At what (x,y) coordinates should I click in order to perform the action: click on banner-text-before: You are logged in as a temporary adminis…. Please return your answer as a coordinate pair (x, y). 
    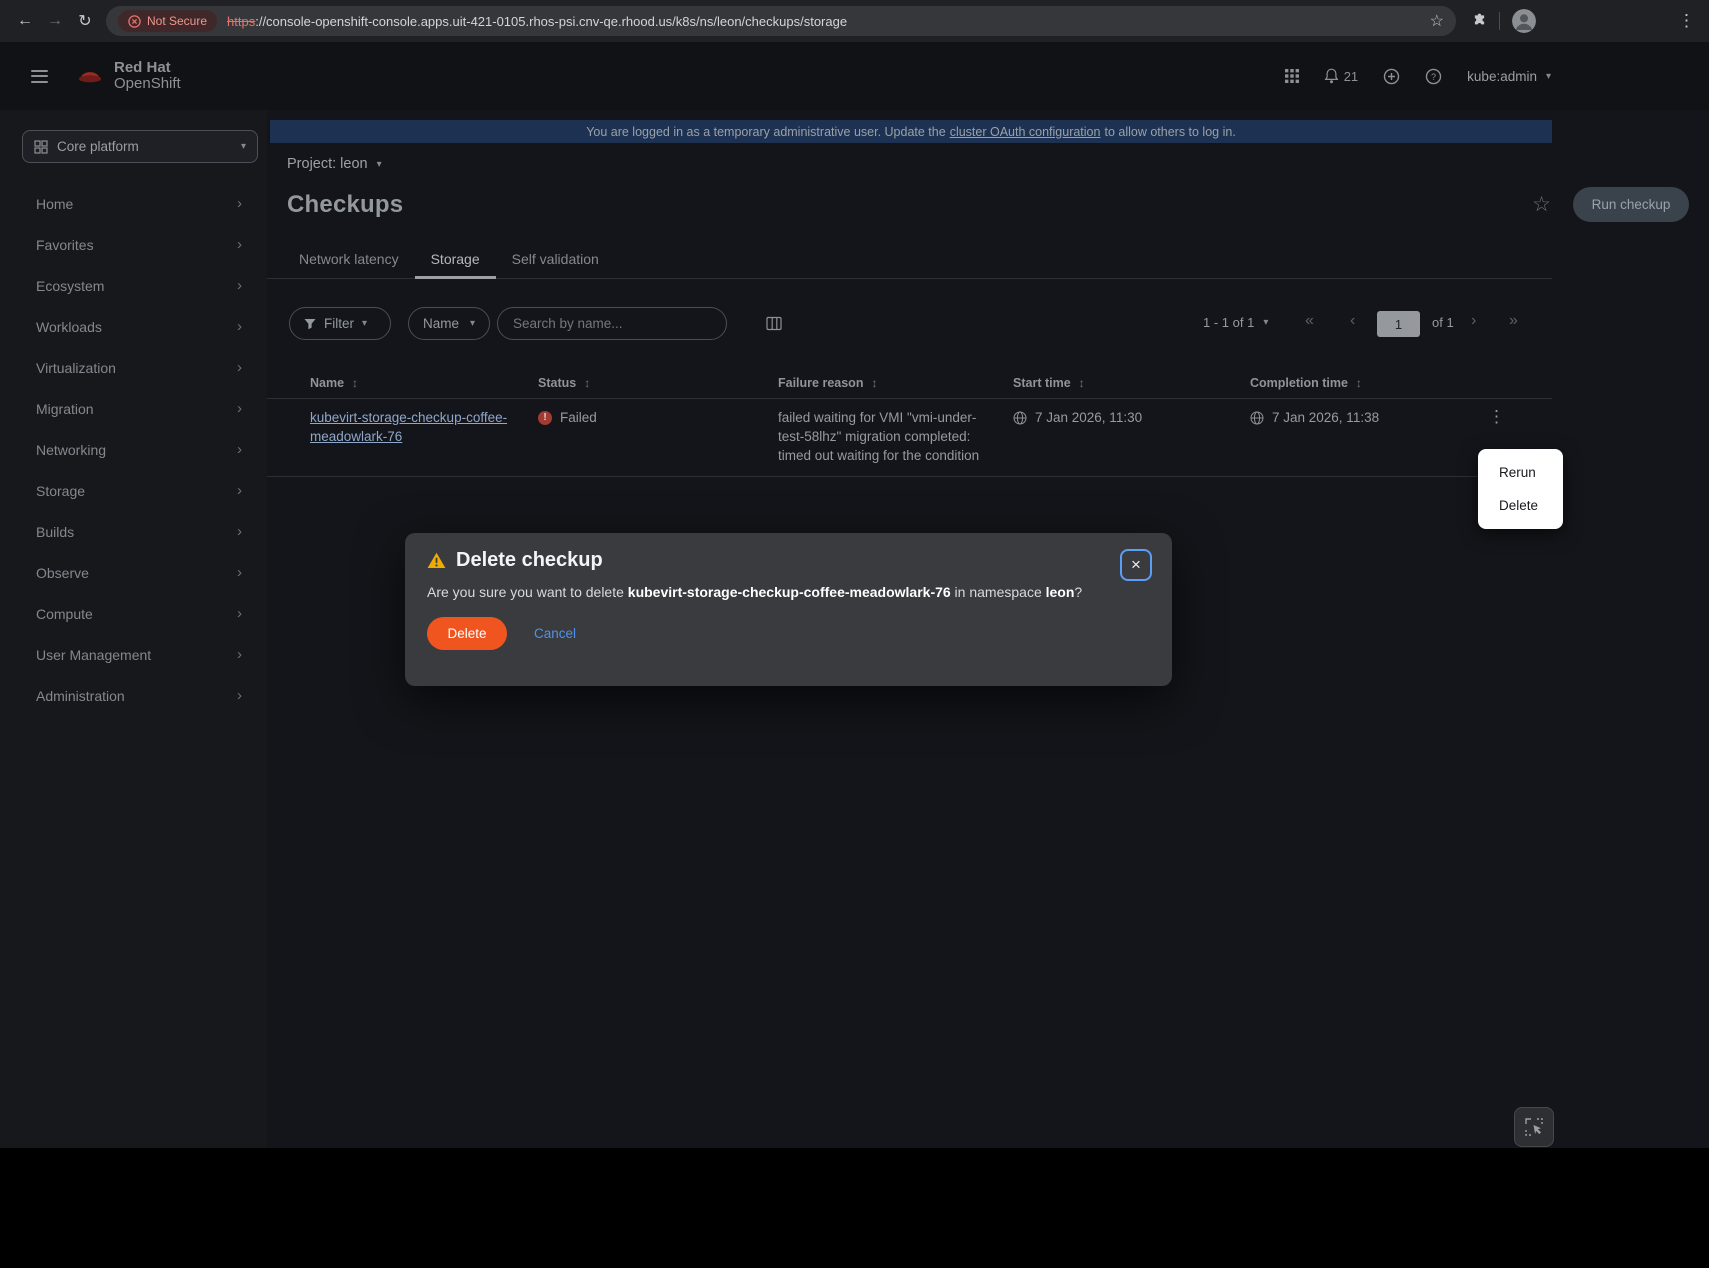
    Looking at the image, I should click on (766, 131).